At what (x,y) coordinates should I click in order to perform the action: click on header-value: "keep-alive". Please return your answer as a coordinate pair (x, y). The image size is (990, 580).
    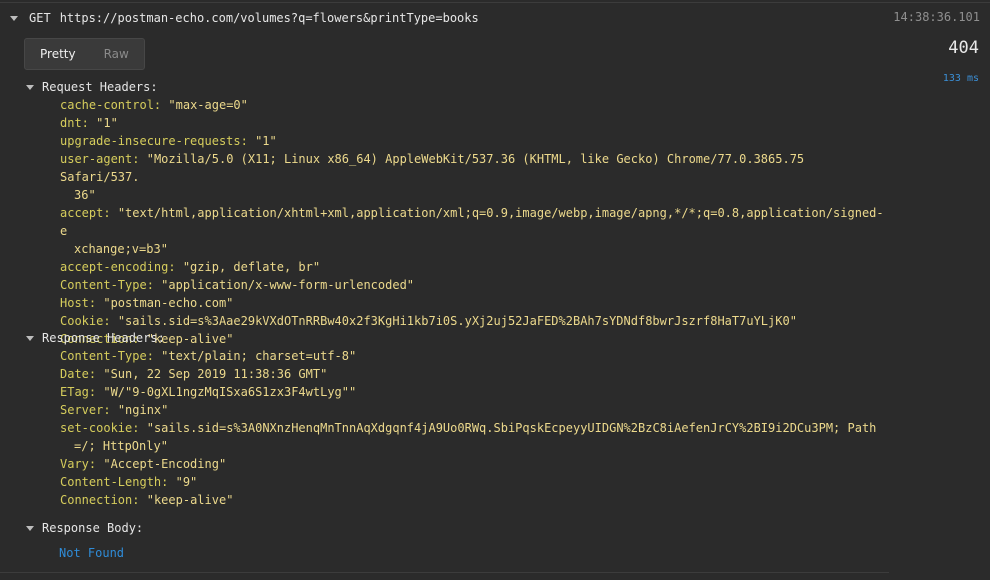
    Looking at the image, I should click on (190, 500).